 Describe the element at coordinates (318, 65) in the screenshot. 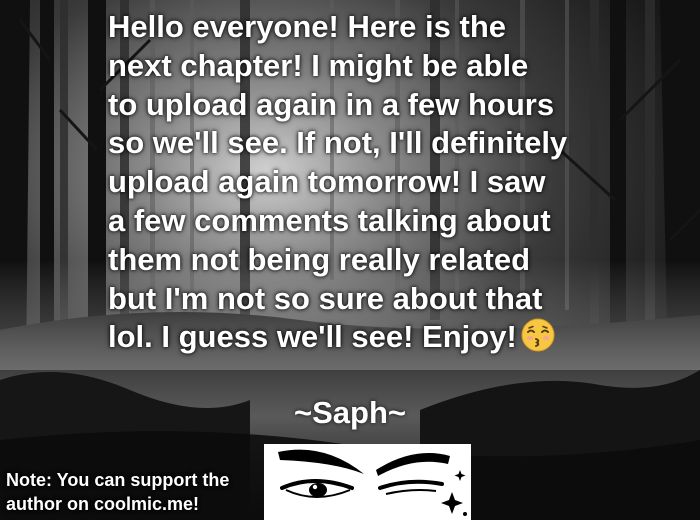

I see `message-line: next chapter! I might be able` at that location.